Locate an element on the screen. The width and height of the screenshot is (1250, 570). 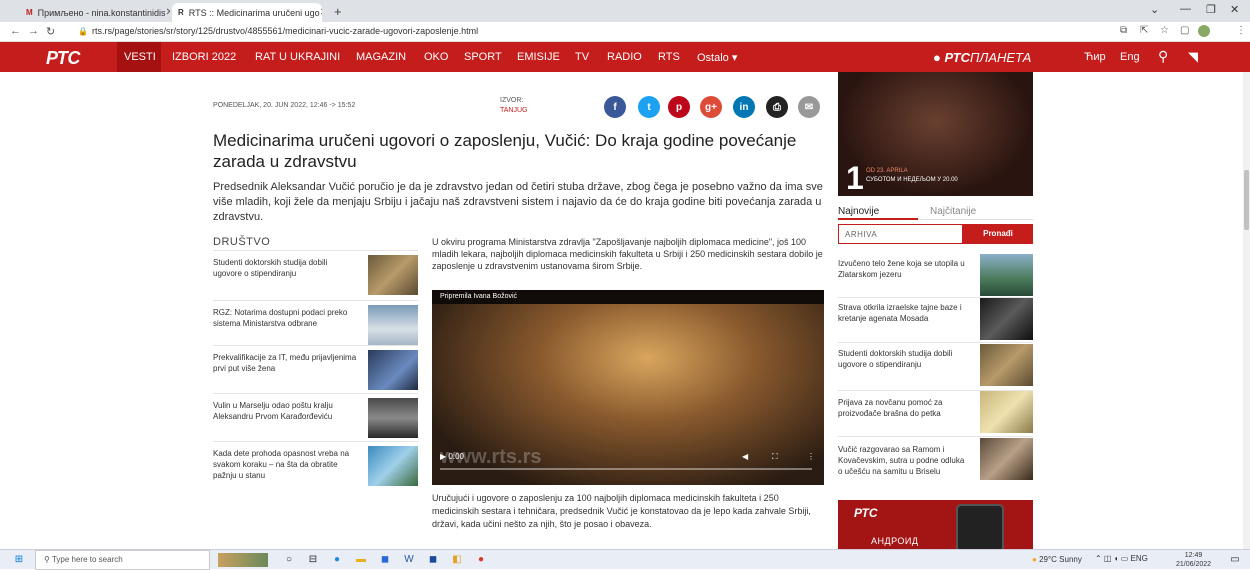
nav-radio: RADIO is located at coordinates (624, 57).